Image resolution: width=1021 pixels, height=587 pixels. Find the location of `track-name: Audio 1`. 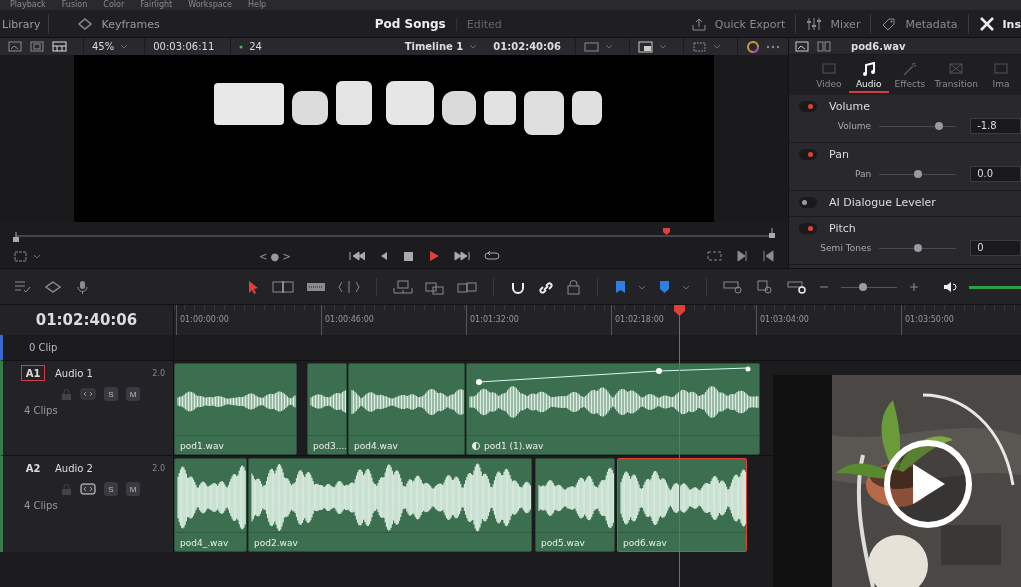

track-name: Audio 1 is located at coordinates (74, 373).